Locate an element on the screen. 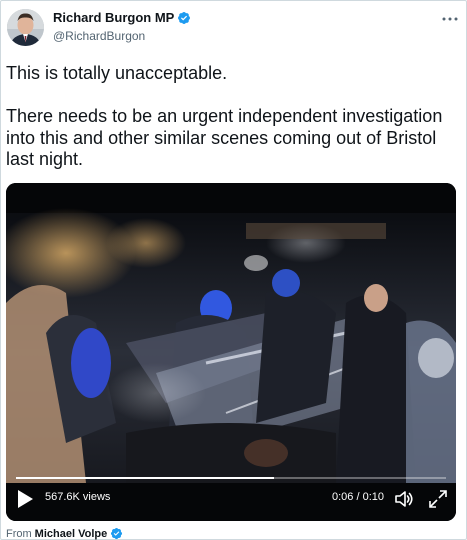  fullscreen-icon is located at coordinates (438, 499).